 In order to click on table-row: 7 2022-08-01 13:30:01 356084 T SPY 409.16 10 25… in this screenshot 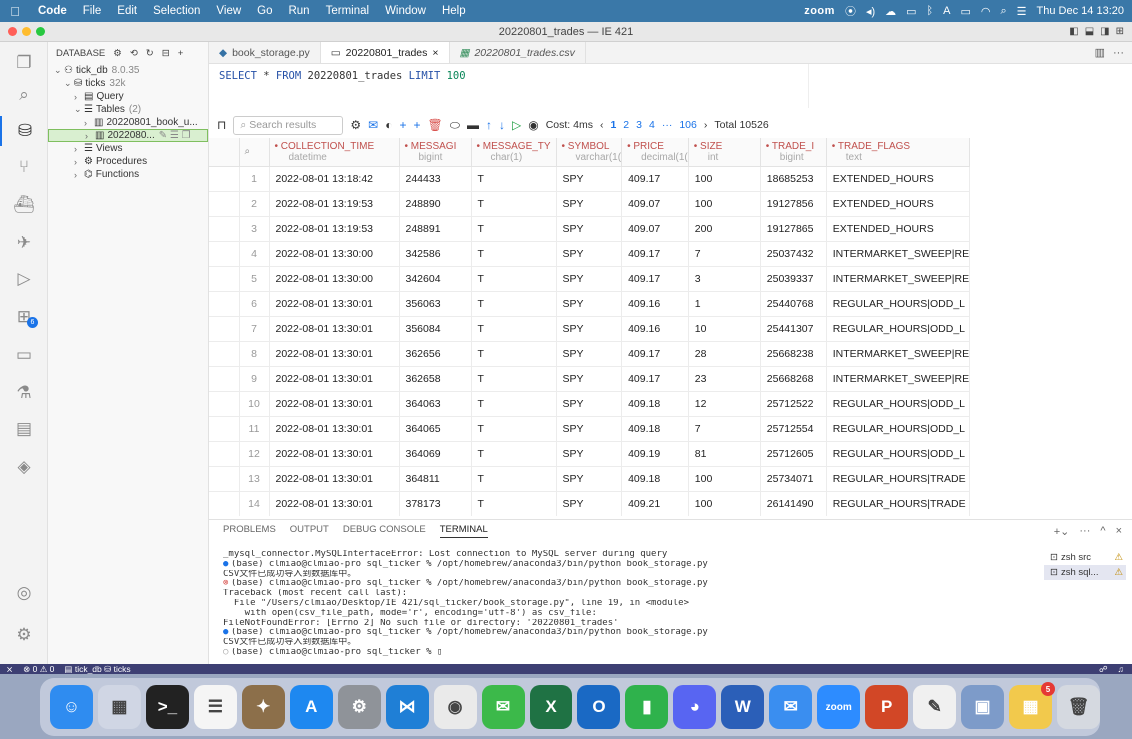, I will do `click(590, 329)`.